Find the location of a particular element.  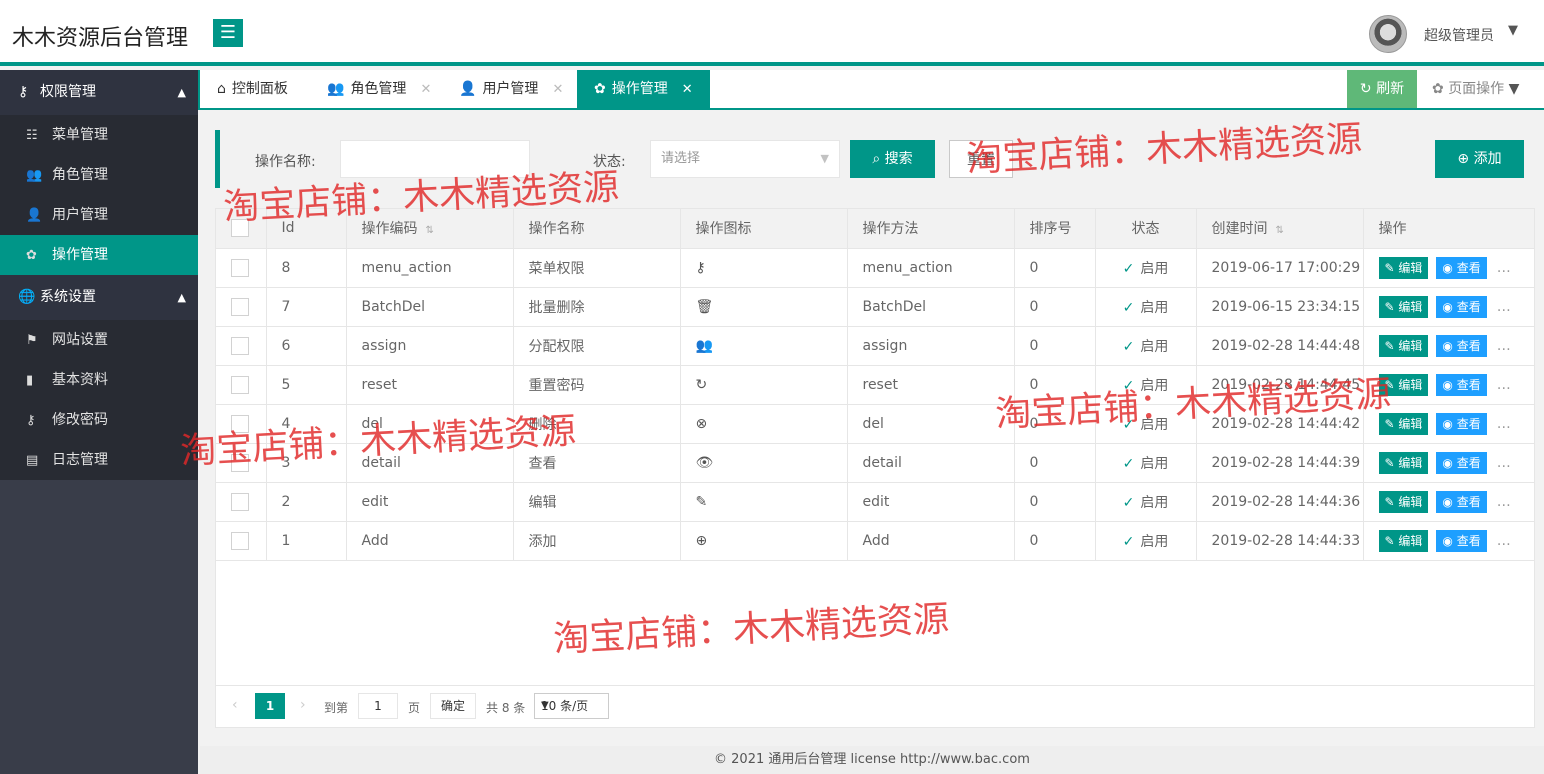

sidebar-item-password: ⚷ 修改密码 is located at coordinates (99, 420).